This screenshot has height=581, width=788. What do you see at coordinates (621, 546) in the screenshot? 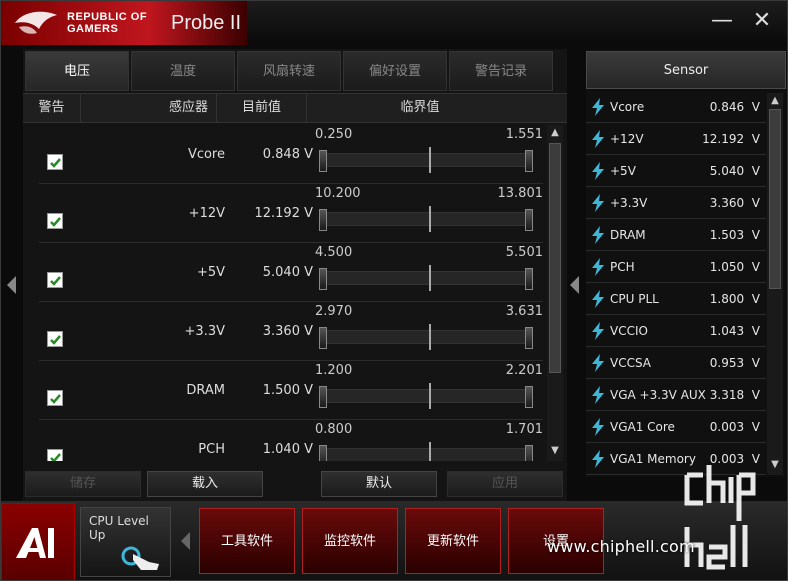
I see `watermark-url: www.chiphell.com` at bounding box center [621, 546].